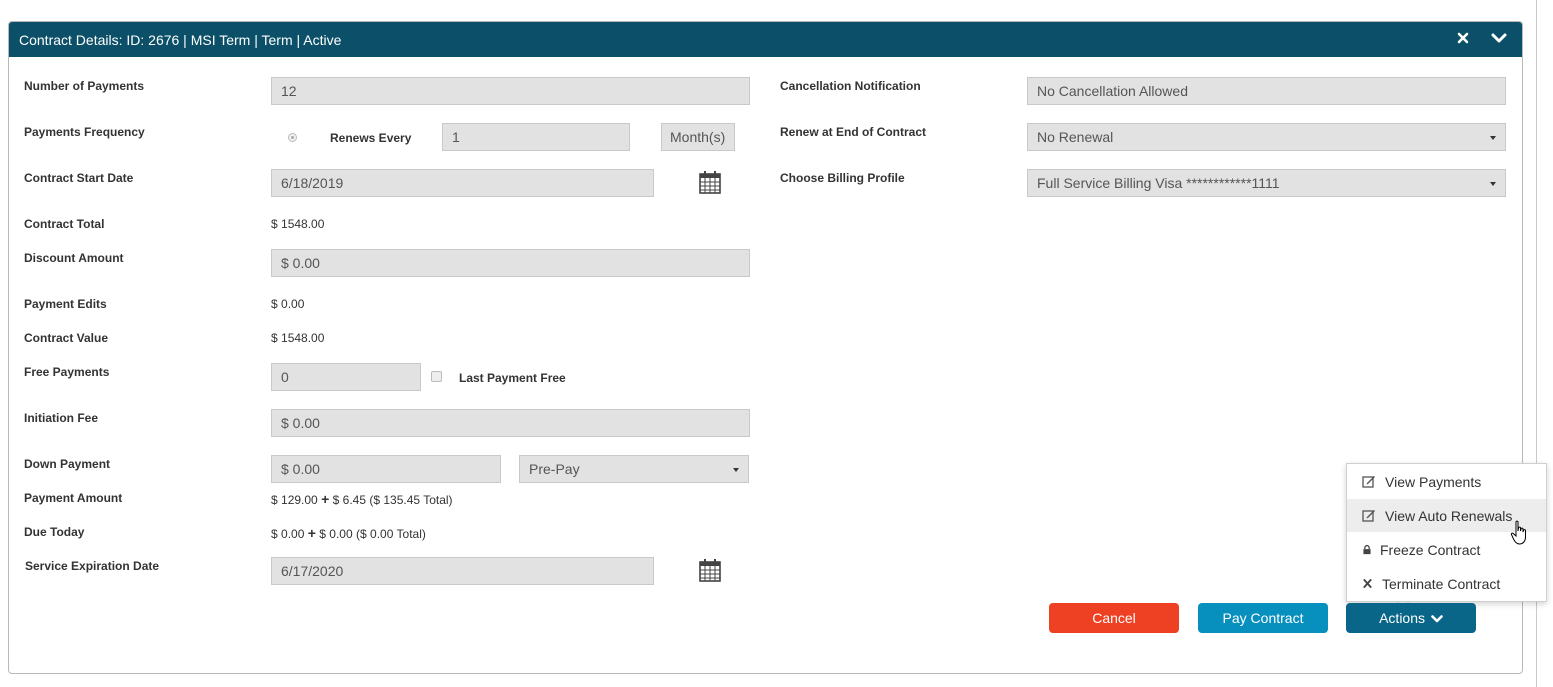 The height and width of the screenshot is (687, 1553). Describe the element at coordinates (853, 132) in the screenshot. I see `renew-at-end-label: Renew at End of Contract` at that location.